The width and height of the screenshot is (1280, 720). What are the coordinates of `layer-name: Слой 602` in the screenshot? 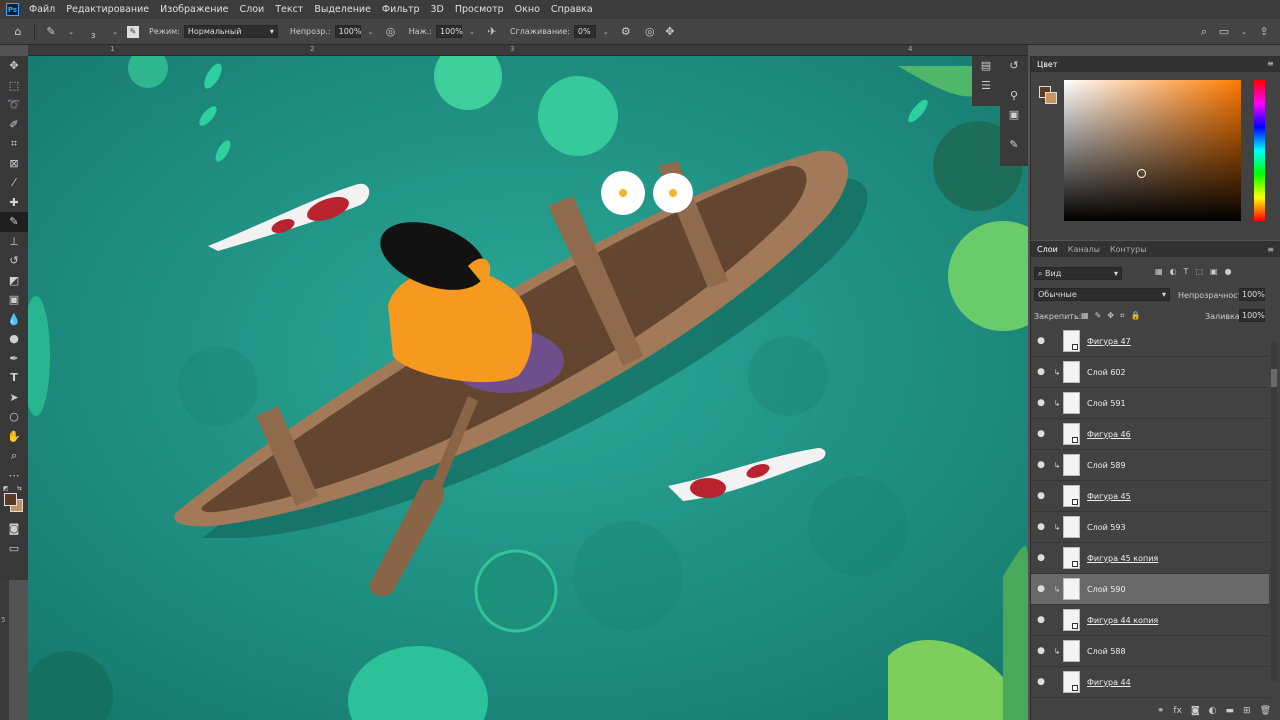 It's located at (1106, 372).